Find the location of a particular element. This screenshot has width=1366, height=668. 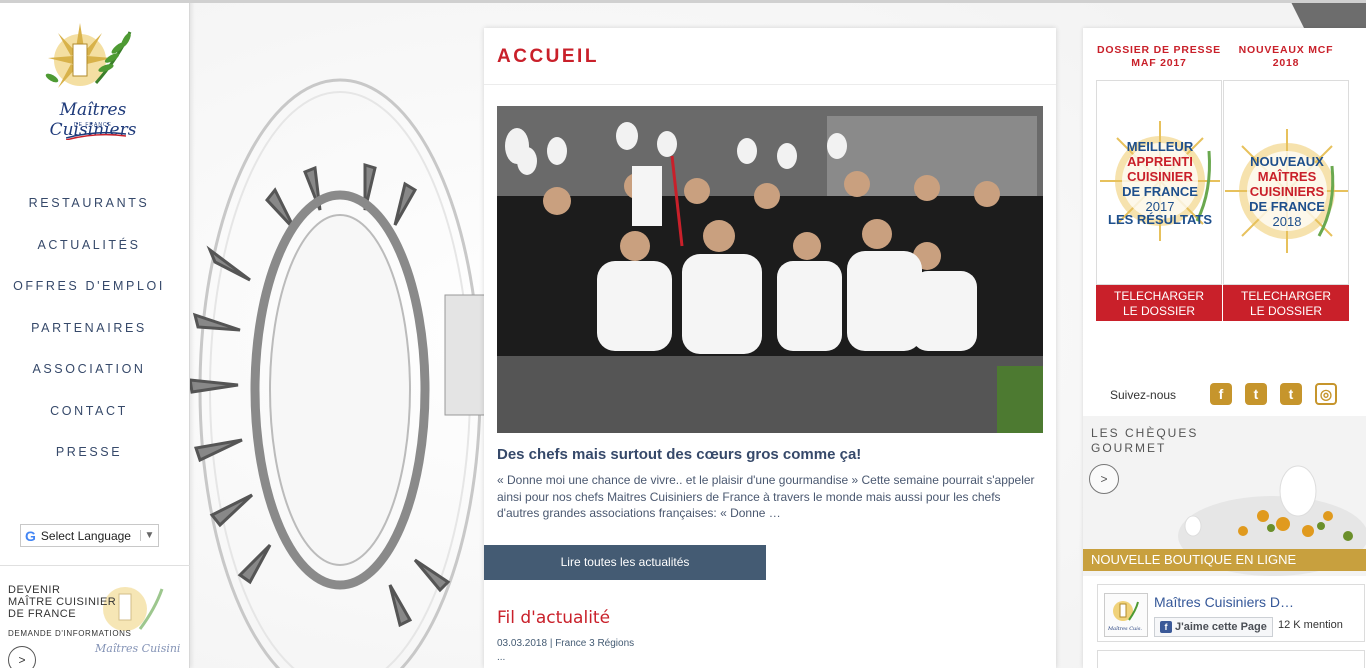

promo-dossier-presse-title: DOSSIER DE PRESSE MAF 2017 is located at coordinates (1159, 56).